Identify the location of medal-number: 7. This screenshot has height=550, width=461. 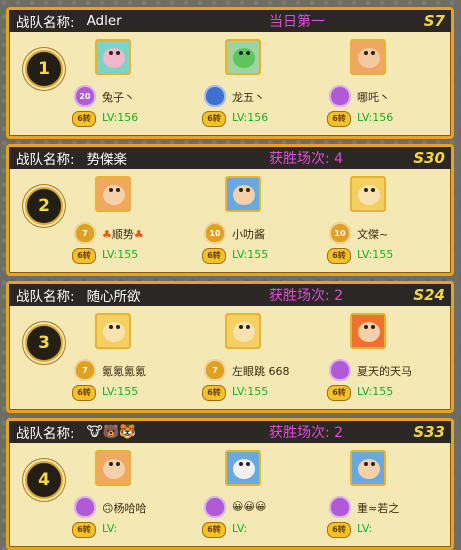
(85, 370).